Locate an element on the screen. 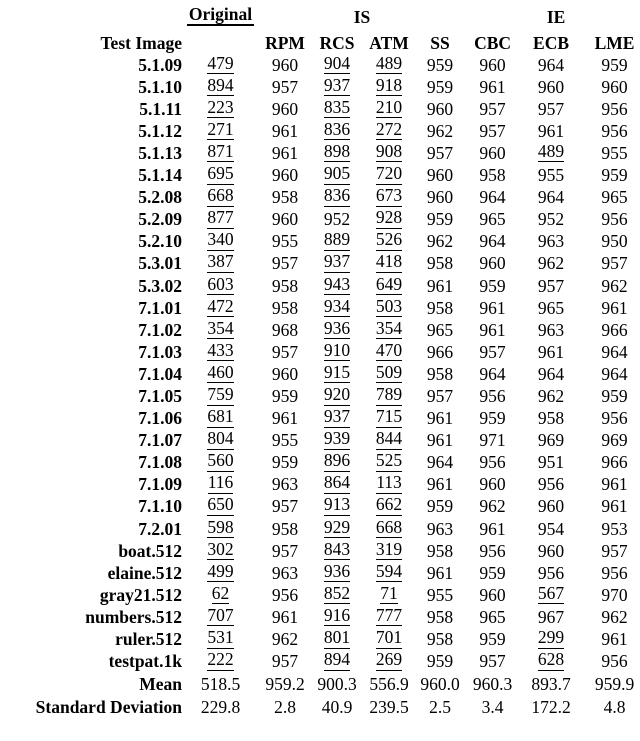  cell-ss: 966 is located at coordinates (440, 350).